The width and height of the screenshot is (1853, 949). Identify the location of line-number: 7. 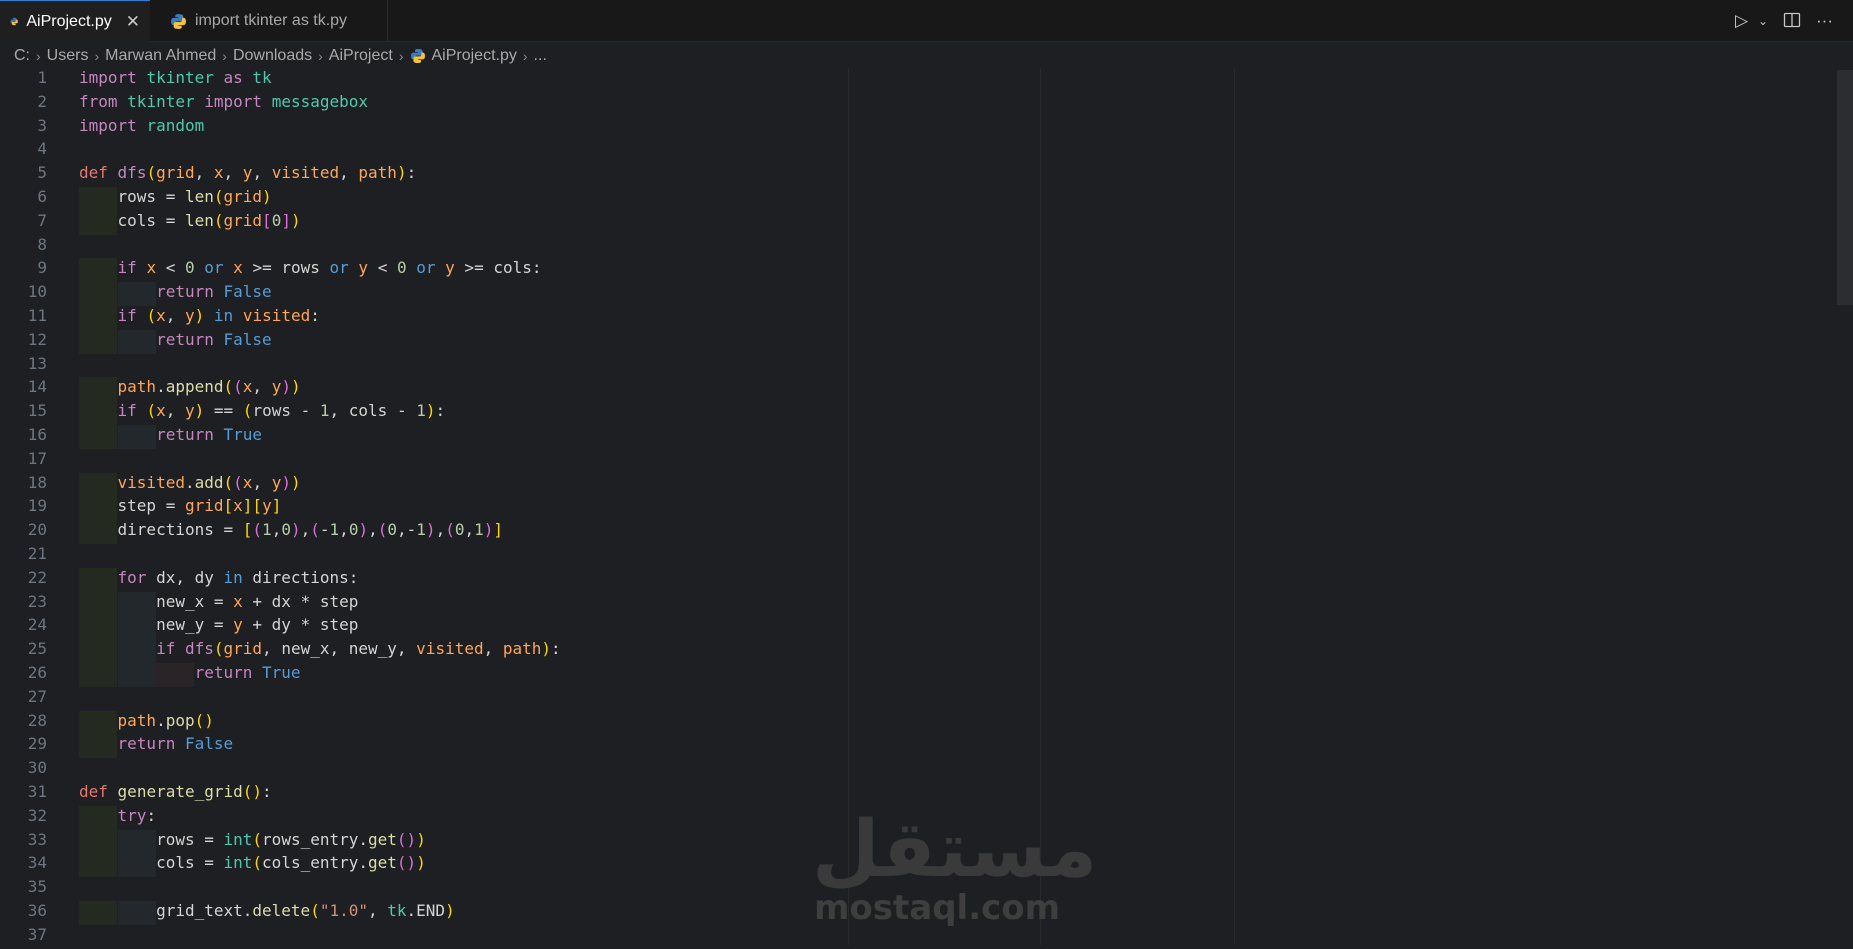
(42, 220).